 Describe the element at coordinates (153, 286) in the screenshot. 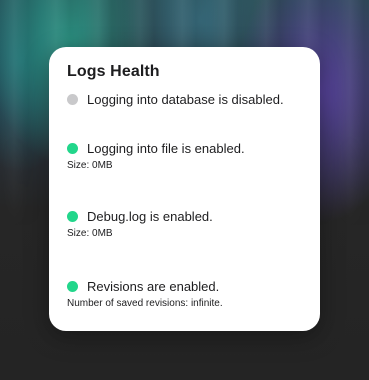

I see `status-label: Revisions are enabled.` at that location.